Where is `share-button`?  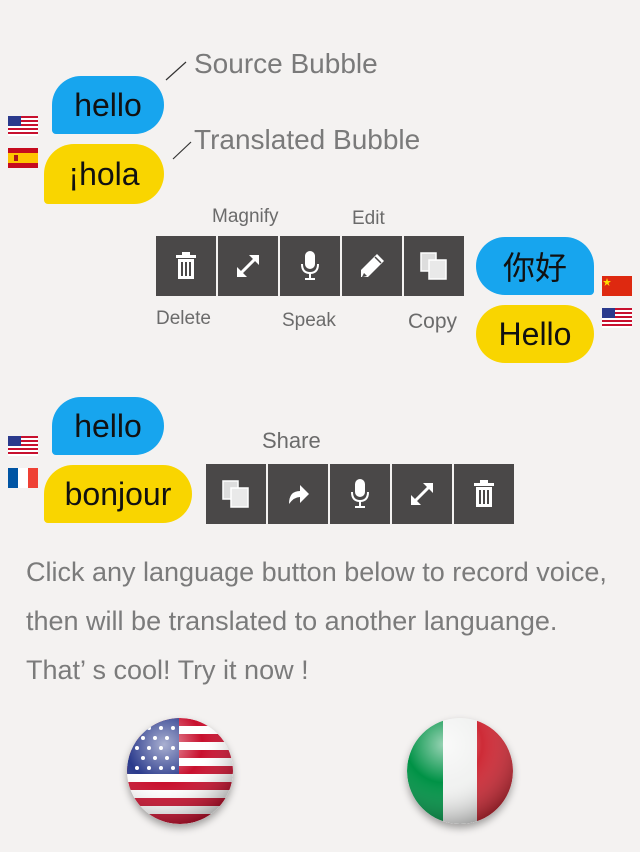 share-button is located at coordinates (298, 494).